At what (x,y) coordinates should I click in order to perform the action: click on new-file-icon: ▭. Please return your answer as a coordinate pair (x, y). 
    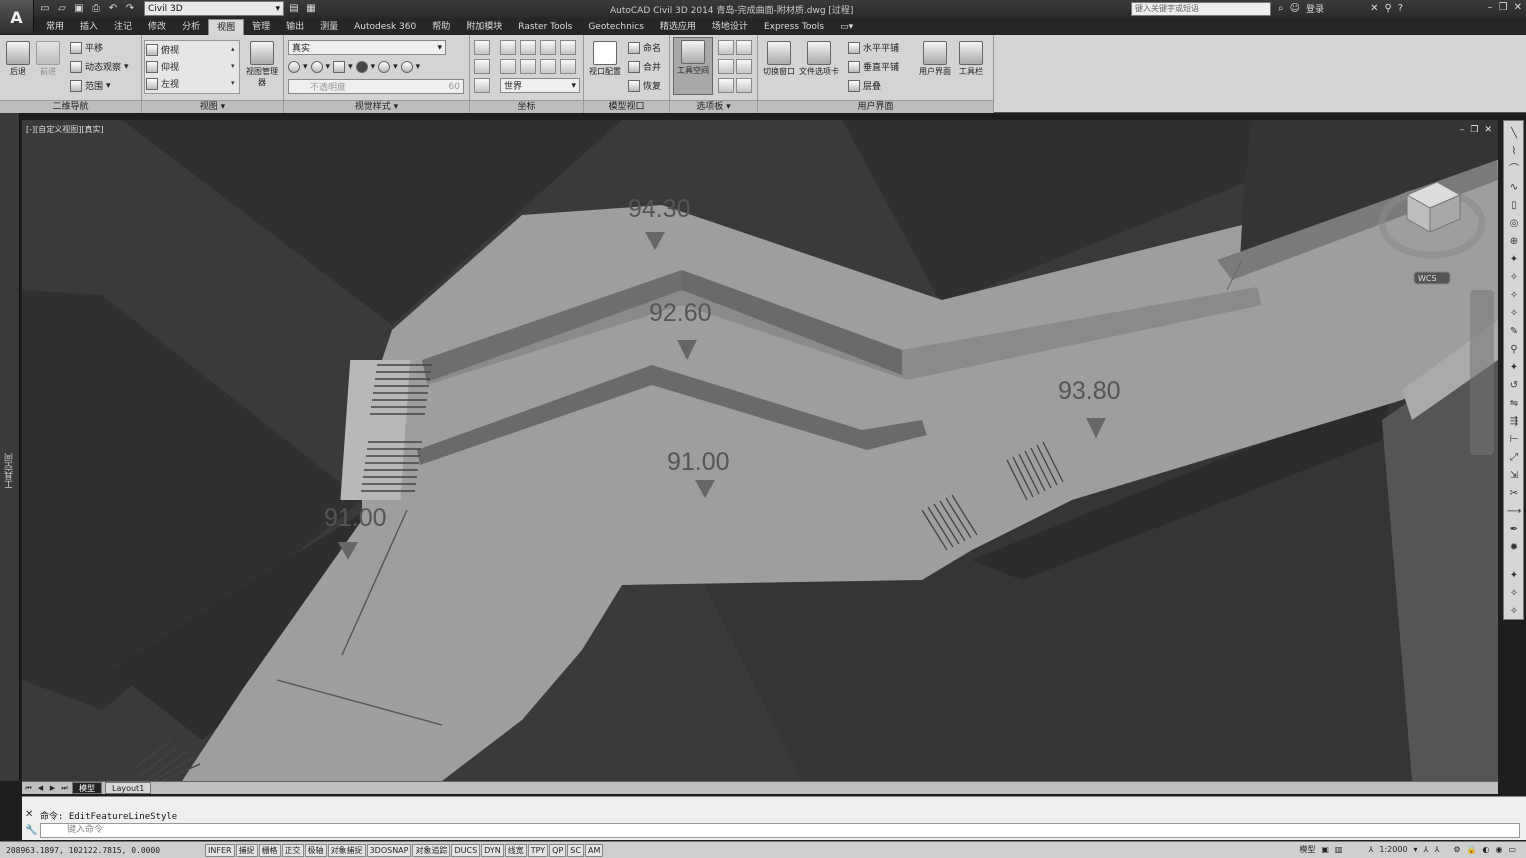
    Looking at the image, I should click on (45, 9).